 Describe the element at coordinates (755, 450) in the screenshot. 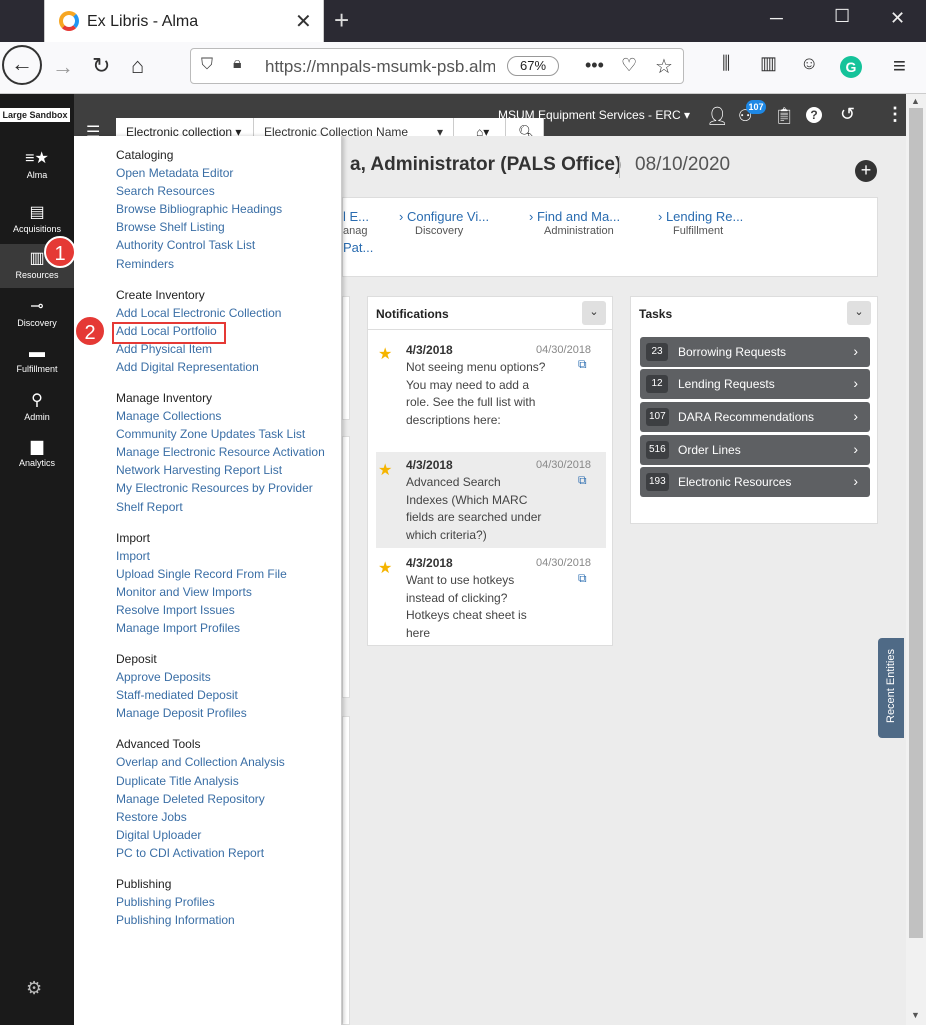

I see `task-item: 516 Order Lines ›` at that location.